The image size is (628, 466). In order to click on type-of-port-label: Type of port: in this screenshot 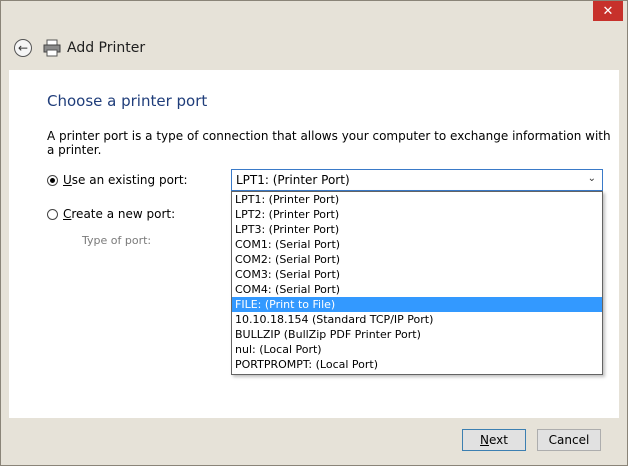, I will do `click(117, 240)`.